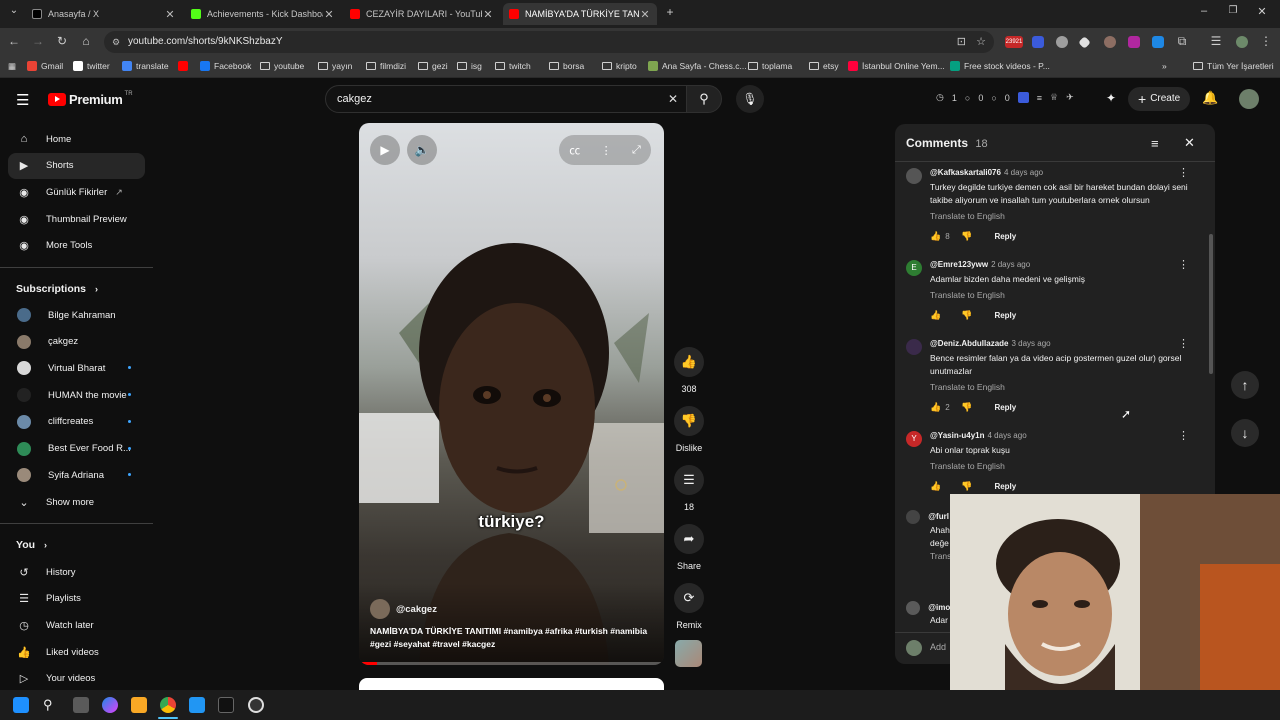  Describe the element at coordinates (185, 66) in the screenshot. I see `bookmark-item` at that location.